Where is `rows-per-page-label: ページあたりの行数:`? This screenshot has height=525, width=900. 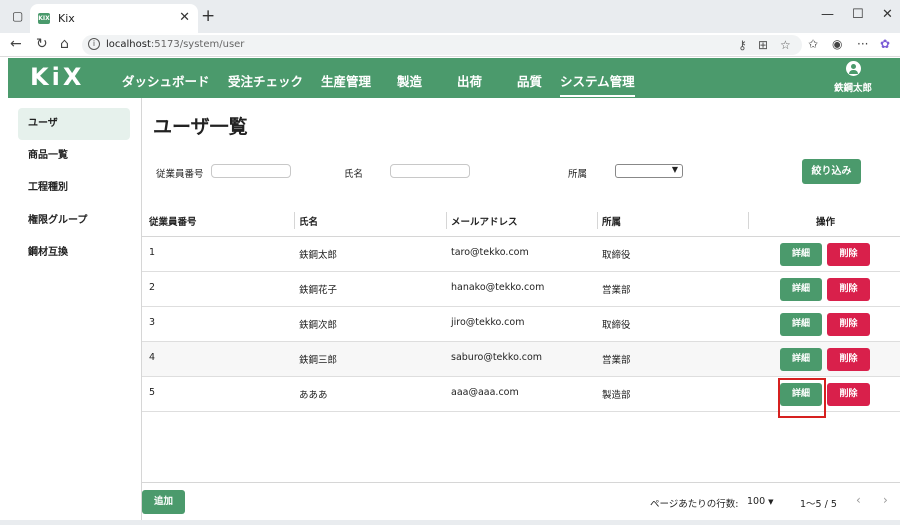
rows-per-page-label: ページあたりの行数: is located at coordinates (694, 504).